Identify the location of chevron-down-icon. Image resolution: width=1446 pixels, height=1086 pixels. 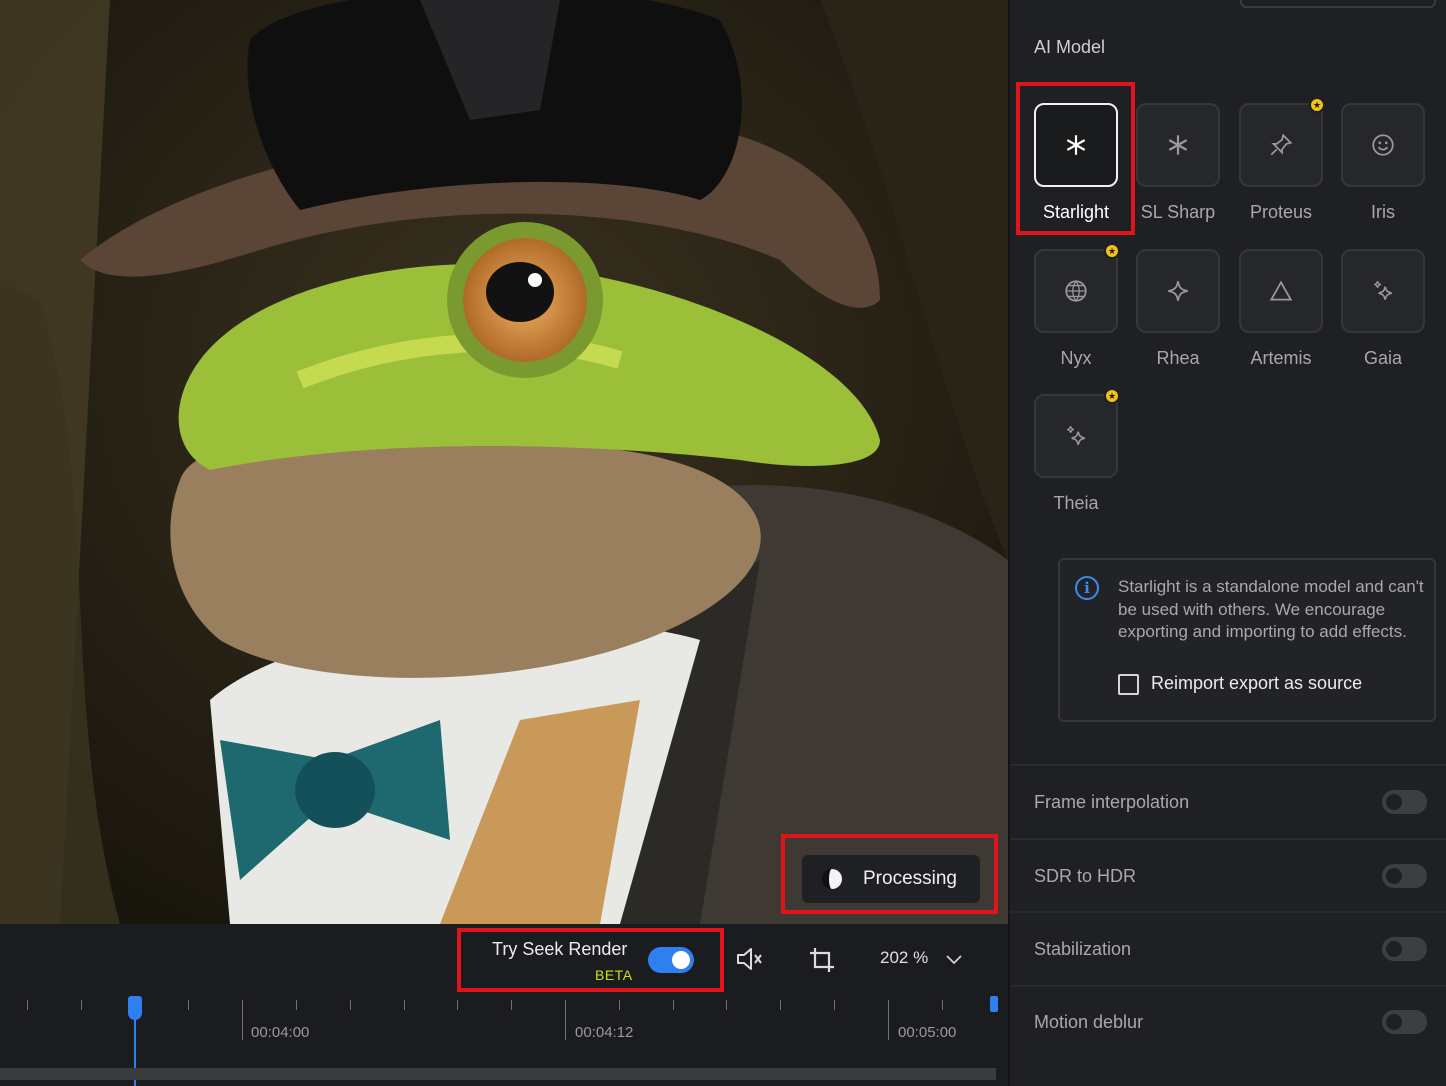
(954, 959).